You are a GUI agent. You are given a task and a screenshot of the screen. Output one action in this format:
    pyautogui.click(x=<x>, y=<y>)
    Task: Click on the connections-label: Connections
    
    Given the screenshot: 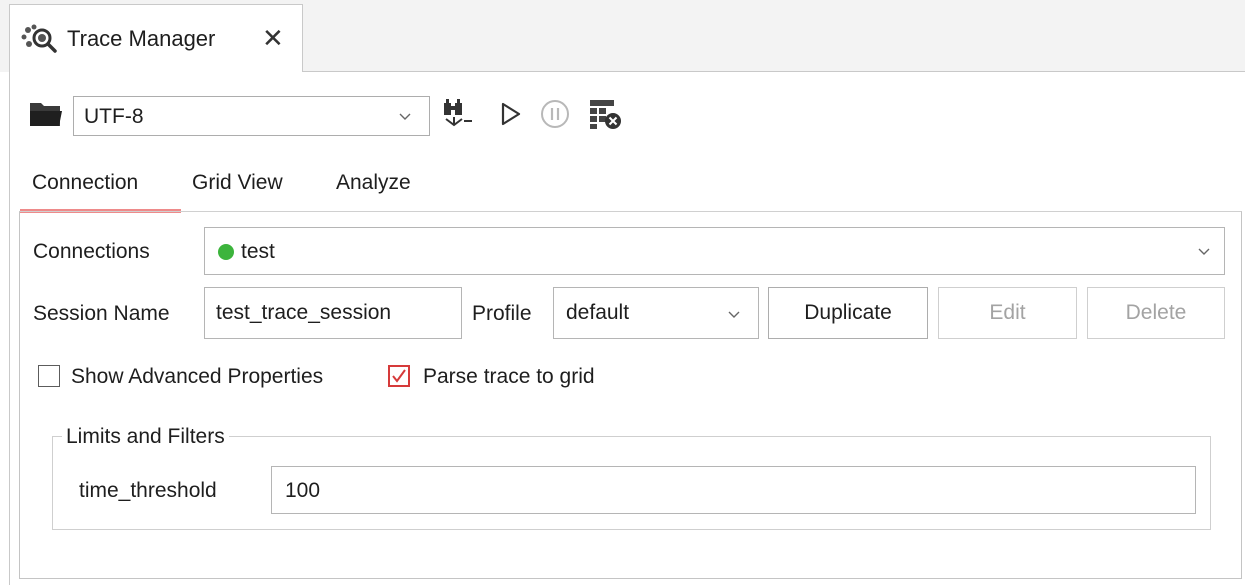 What is the action you would take?
    pyautogui.click(x=91, y=251)
    